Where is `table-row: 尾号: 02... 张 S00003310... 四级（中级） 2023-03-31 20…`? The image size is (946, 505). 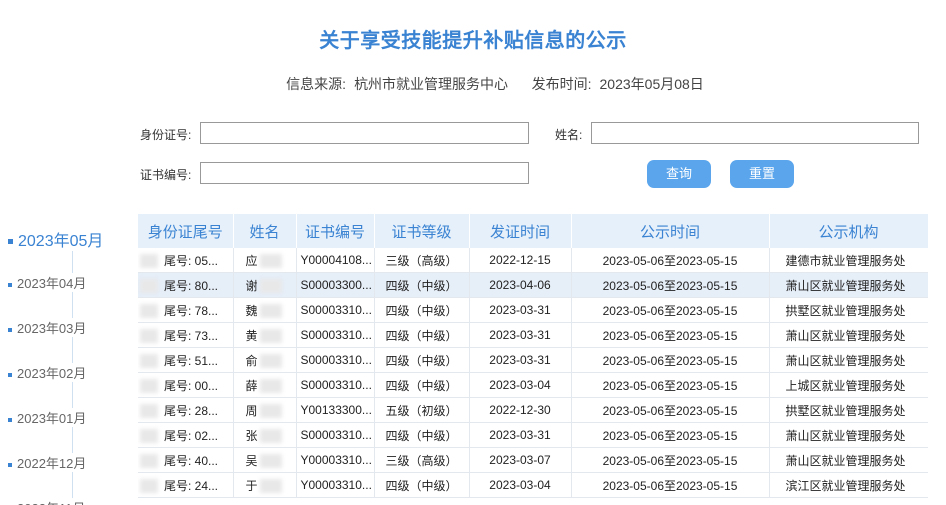
table-row: 尾号: 02... 张 S00003310... 四级（中级） 2023-03-31 20… is located at coordinates (533, 435).